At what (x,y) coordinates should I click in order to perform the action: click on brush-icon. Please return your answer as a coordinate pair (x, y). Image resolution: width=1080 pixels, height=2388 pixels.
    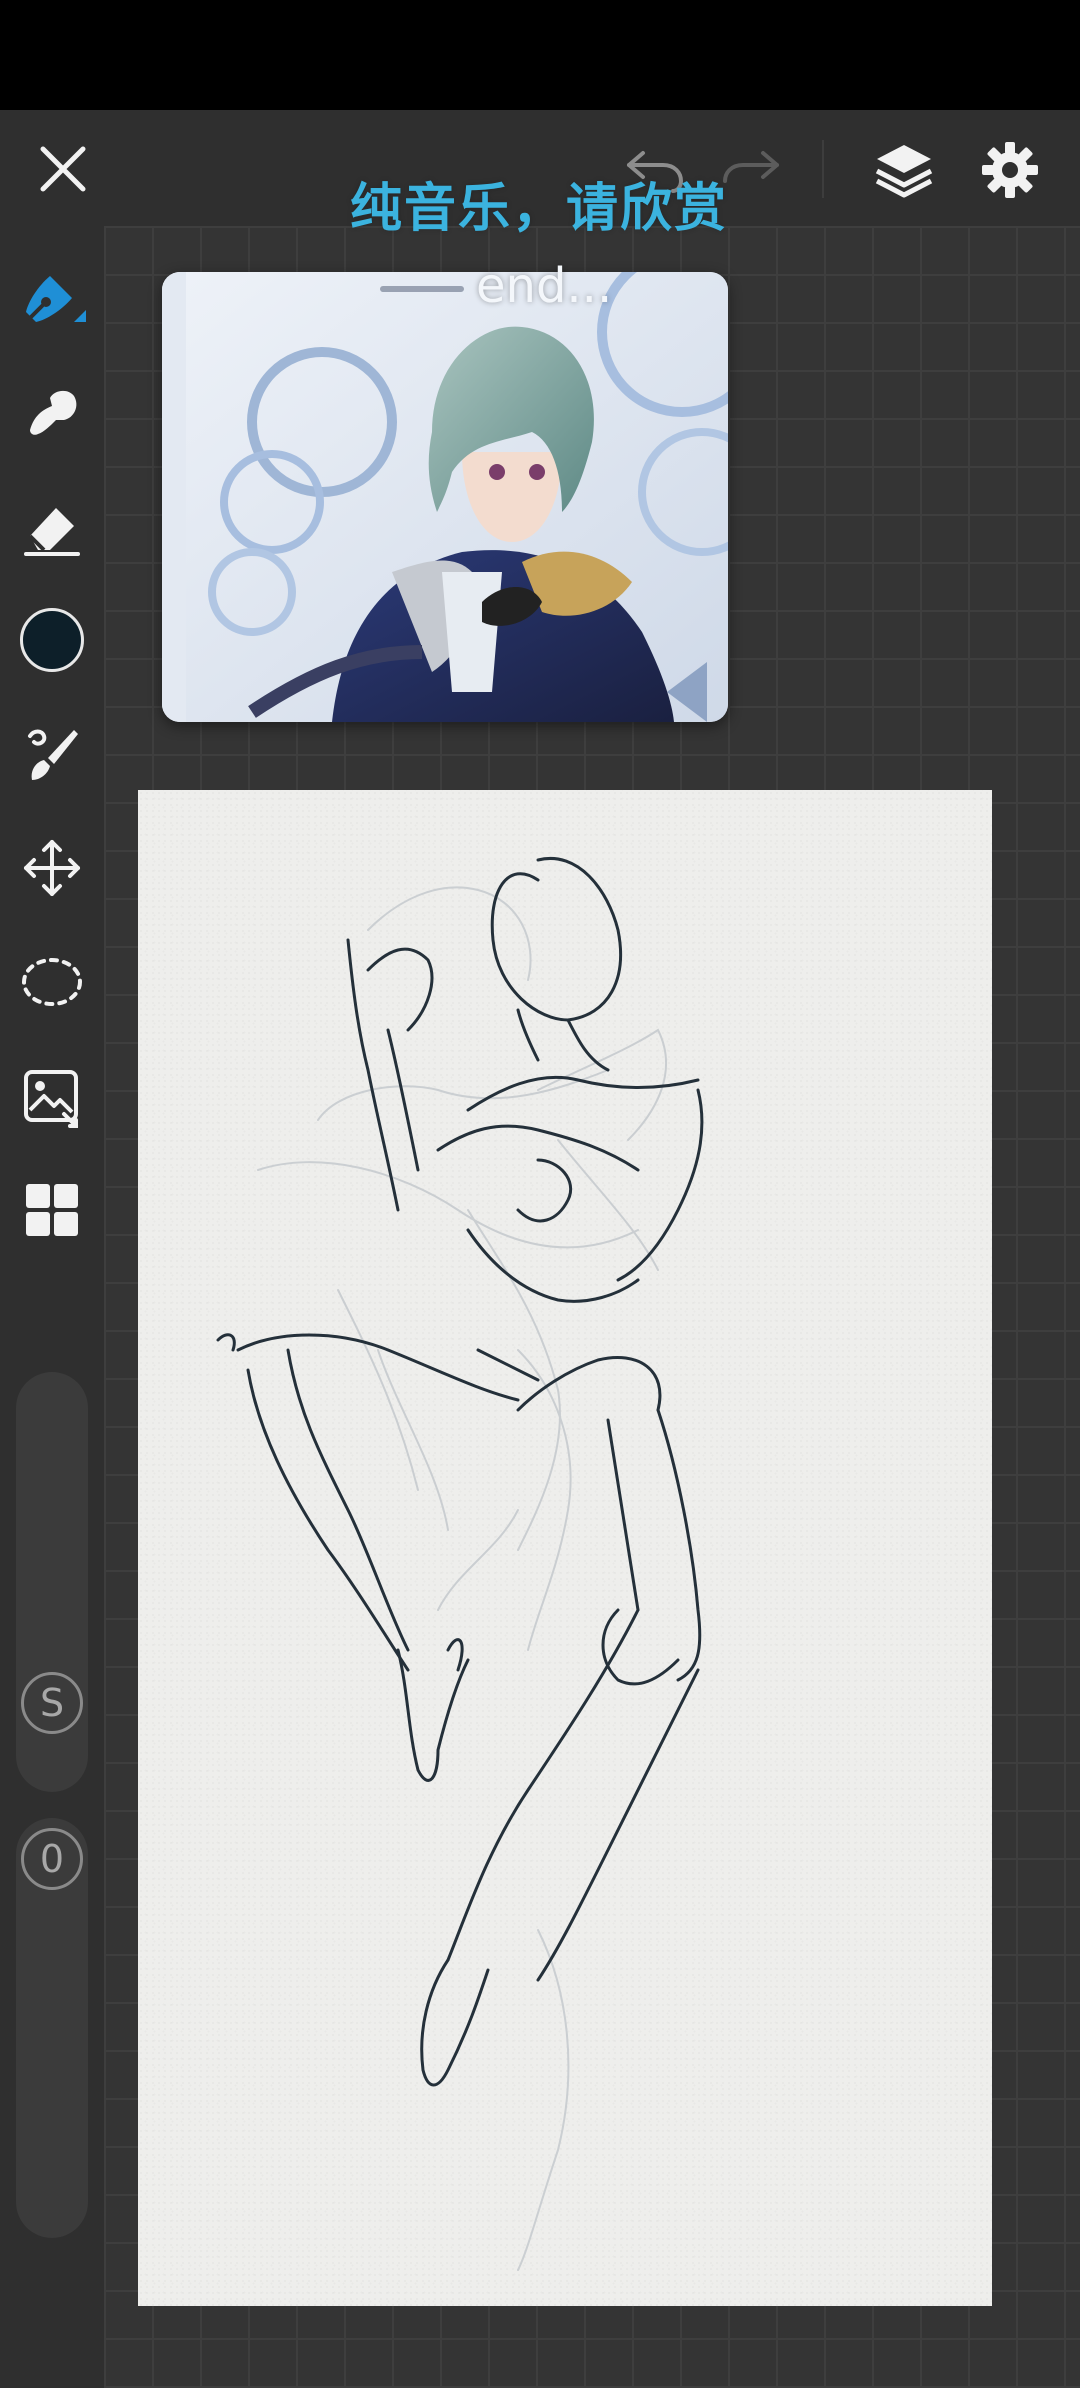
    Looking at the image, I should click on (53, 754).